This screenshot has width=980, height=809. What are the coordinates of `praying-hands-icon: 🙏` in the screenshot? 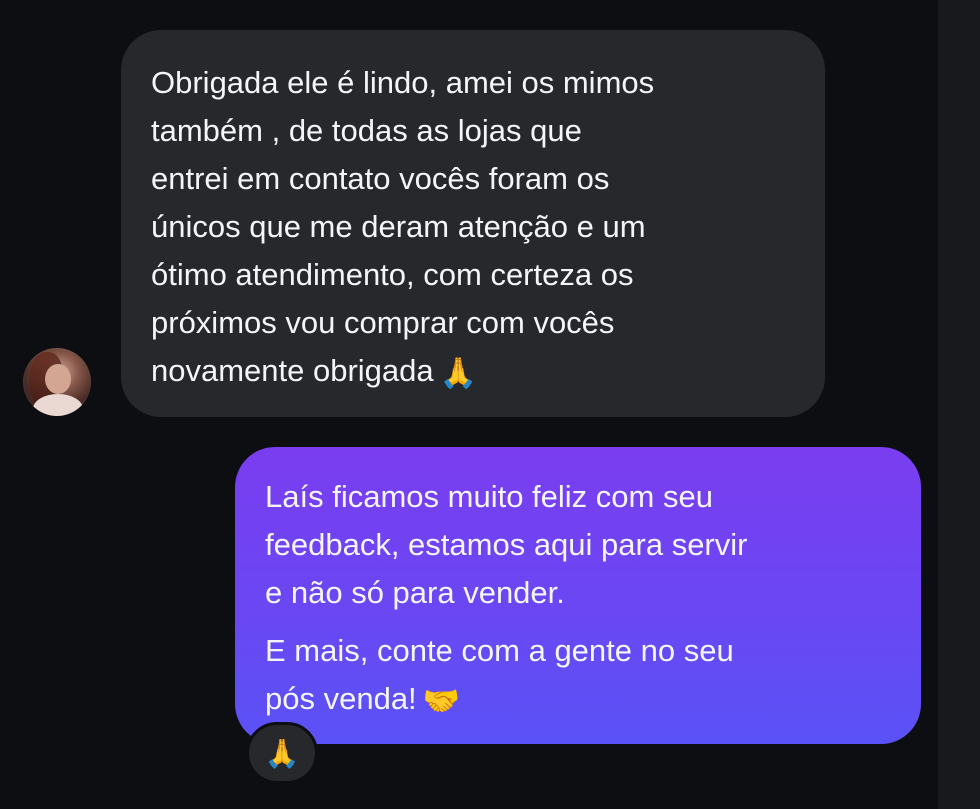 It's located at (458, 373).